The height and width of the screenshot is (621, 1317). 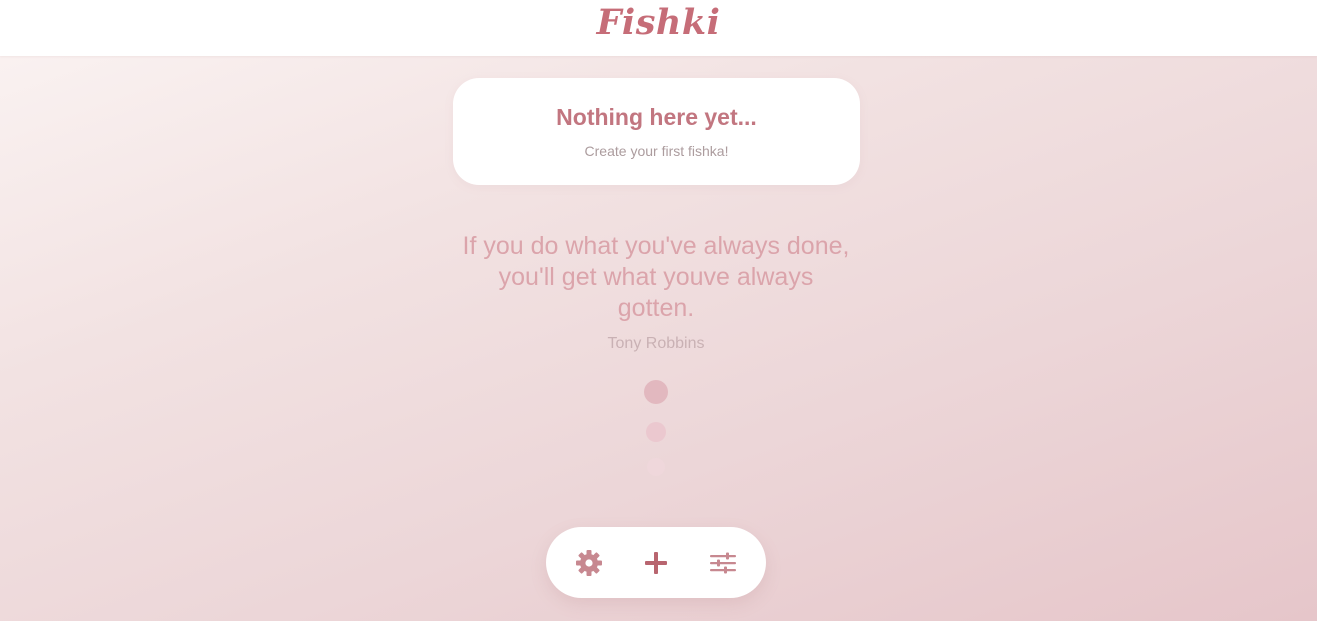 What do you see at coordinates (656, 151) in the screenshot?
I see `empty-state-subtitle: Create your first fishka!` at bounding box center [656, 151].